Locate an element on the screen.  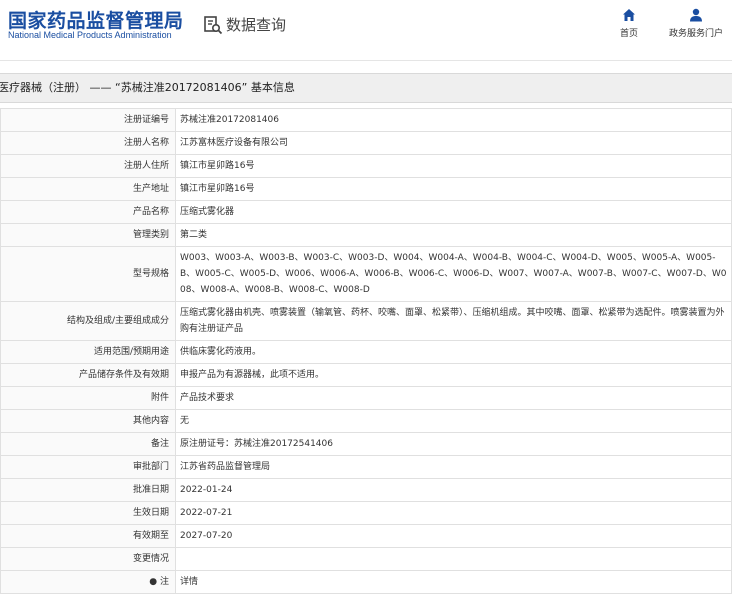
field-label: 管理类别 is located at coordinates (88, 235).